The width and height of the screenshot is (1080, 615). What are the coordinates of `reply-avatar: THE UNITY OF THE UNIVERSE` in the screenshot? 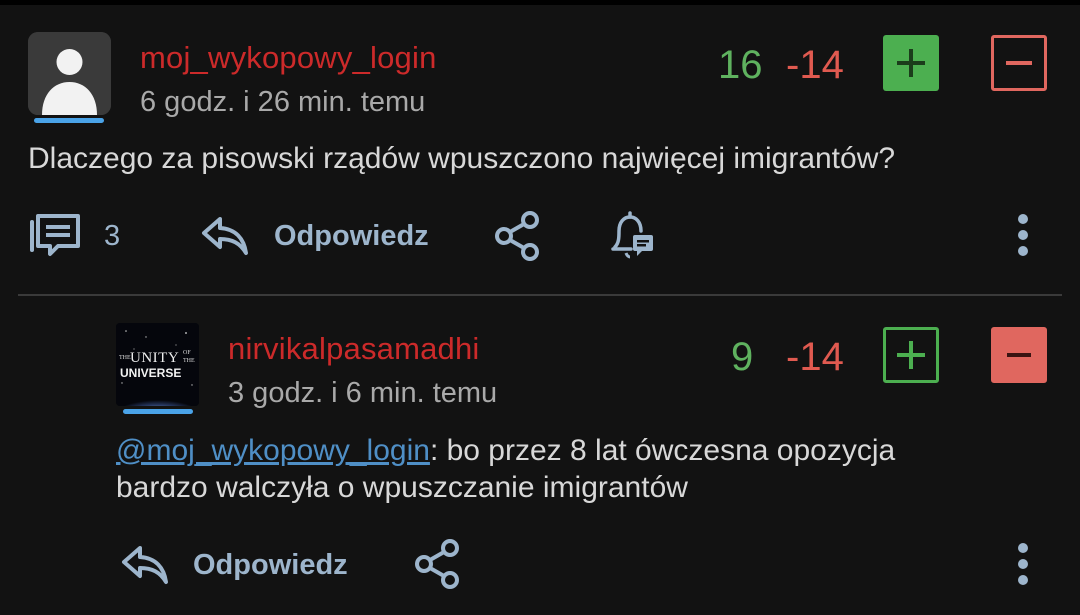 It's located at (157, 364).